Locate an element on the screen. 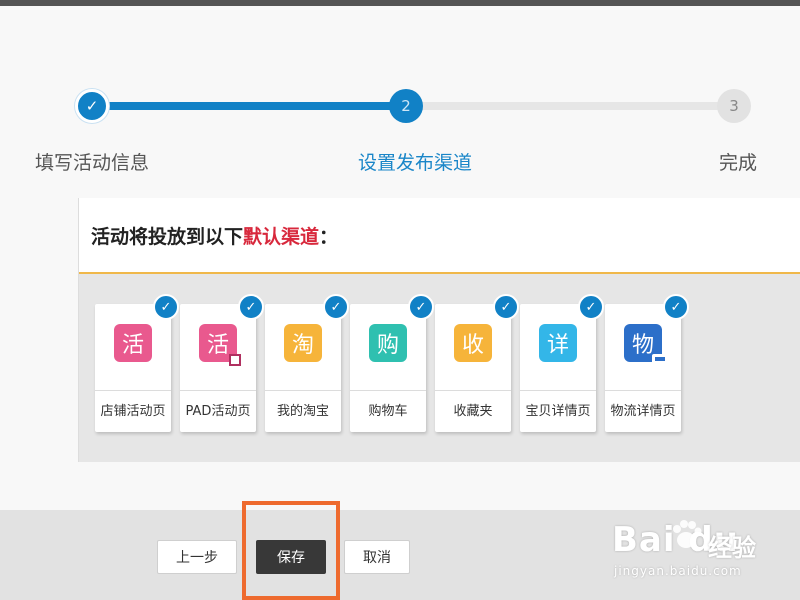 The image size is (800, 600). channel-label: 物流详情页 is located at coordinates (643, 411).